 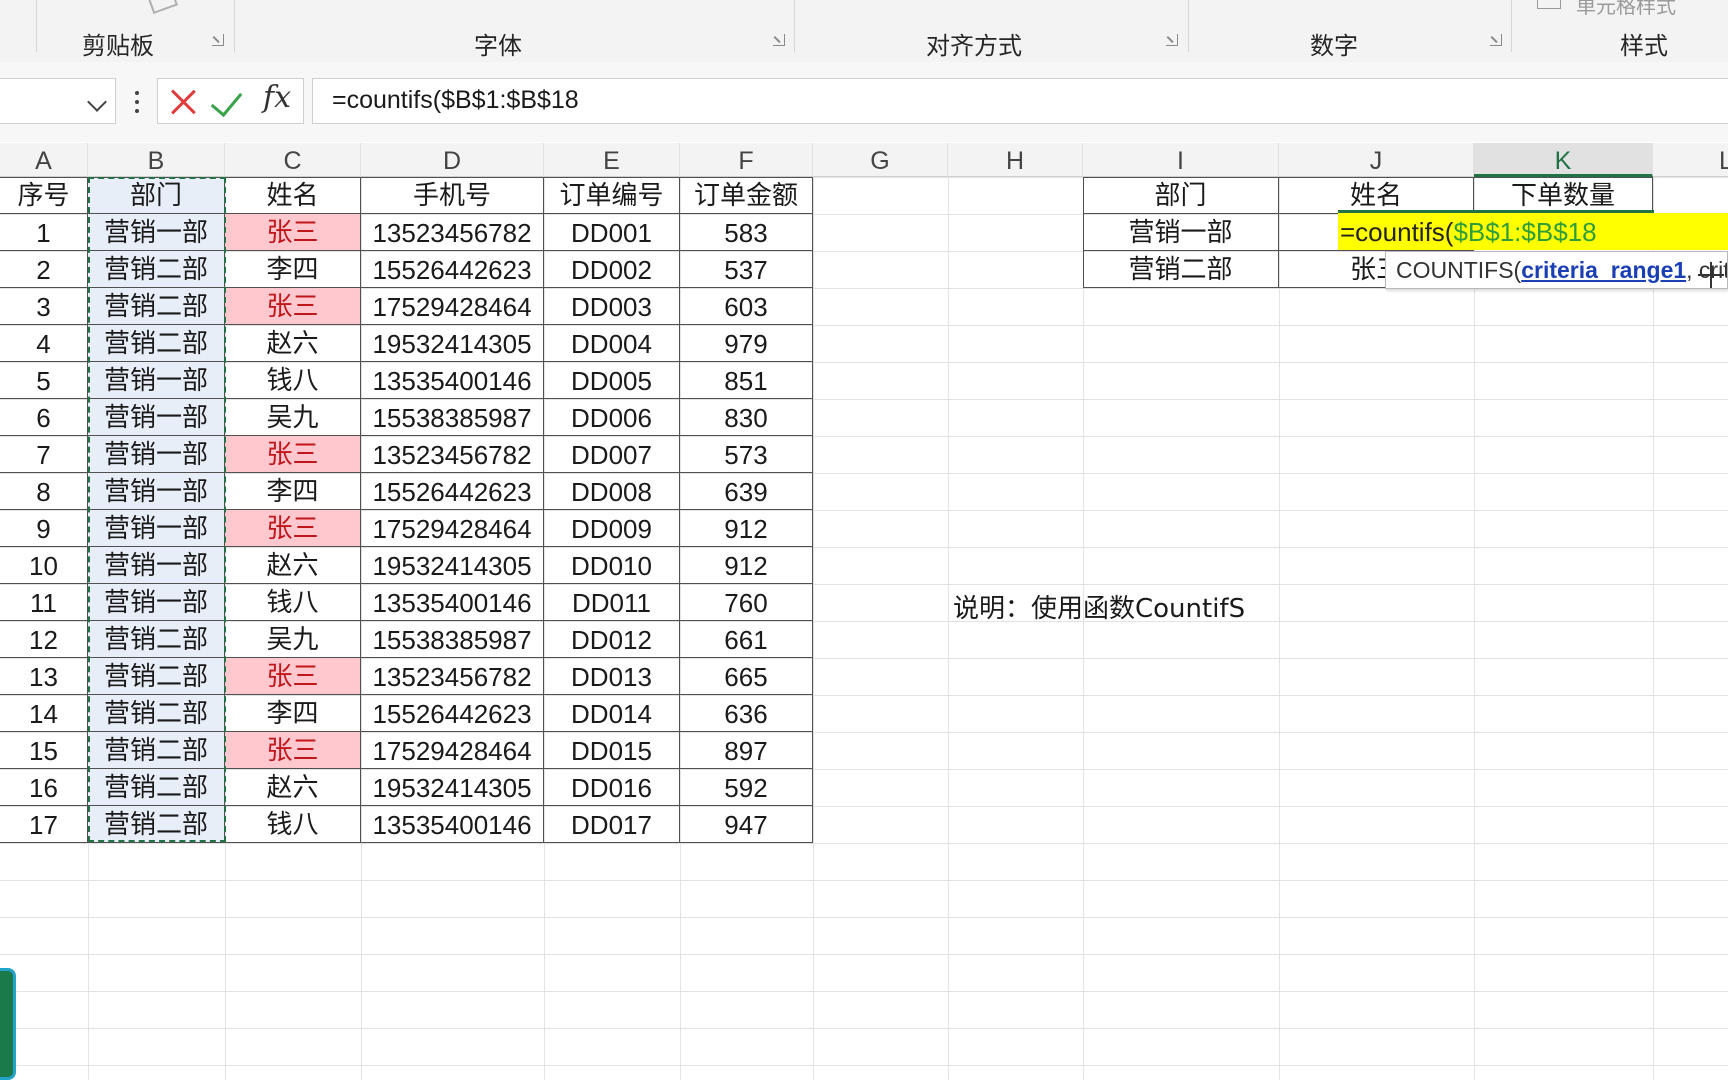 What do you see at coordinates (293, 160) in the screenshot?
I see `column-header-c: C` at bounding box center [293, 160].